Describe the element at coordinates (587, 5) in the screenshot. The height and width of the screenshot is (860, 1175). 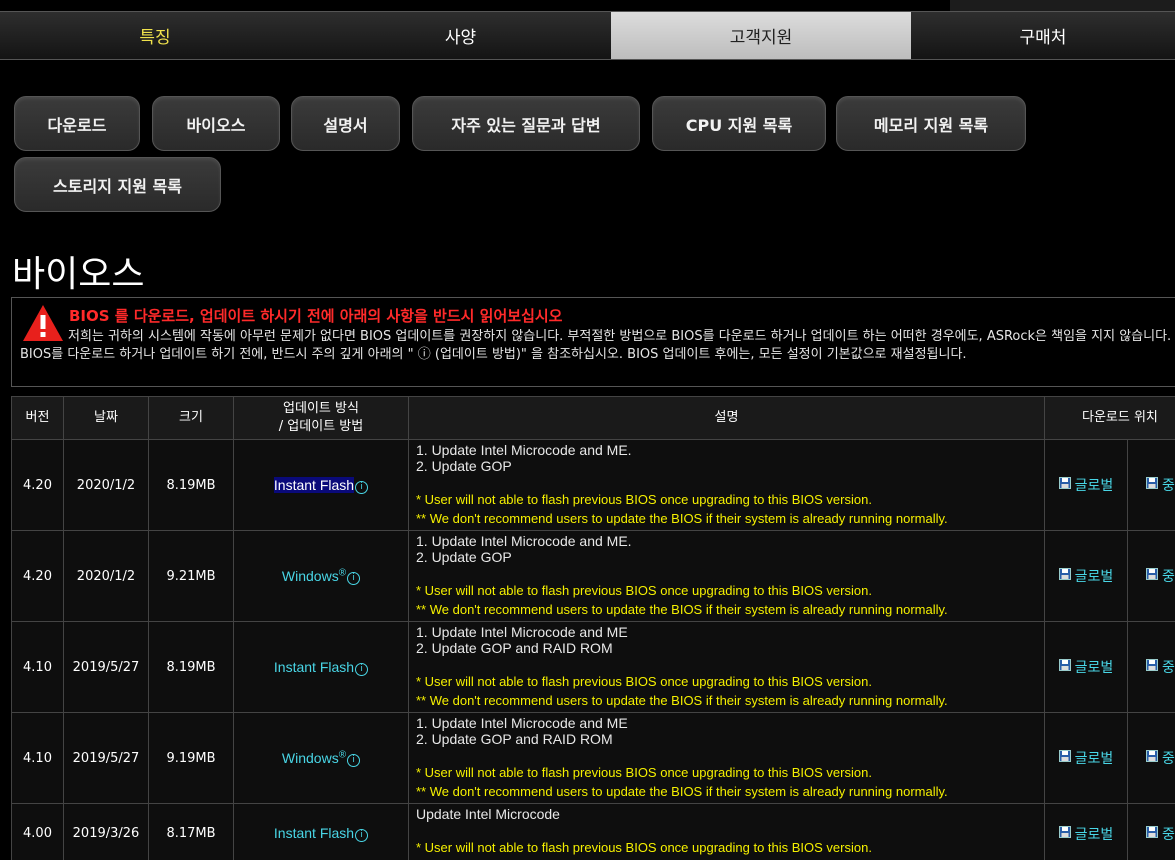
I see `top-strip` at that location.